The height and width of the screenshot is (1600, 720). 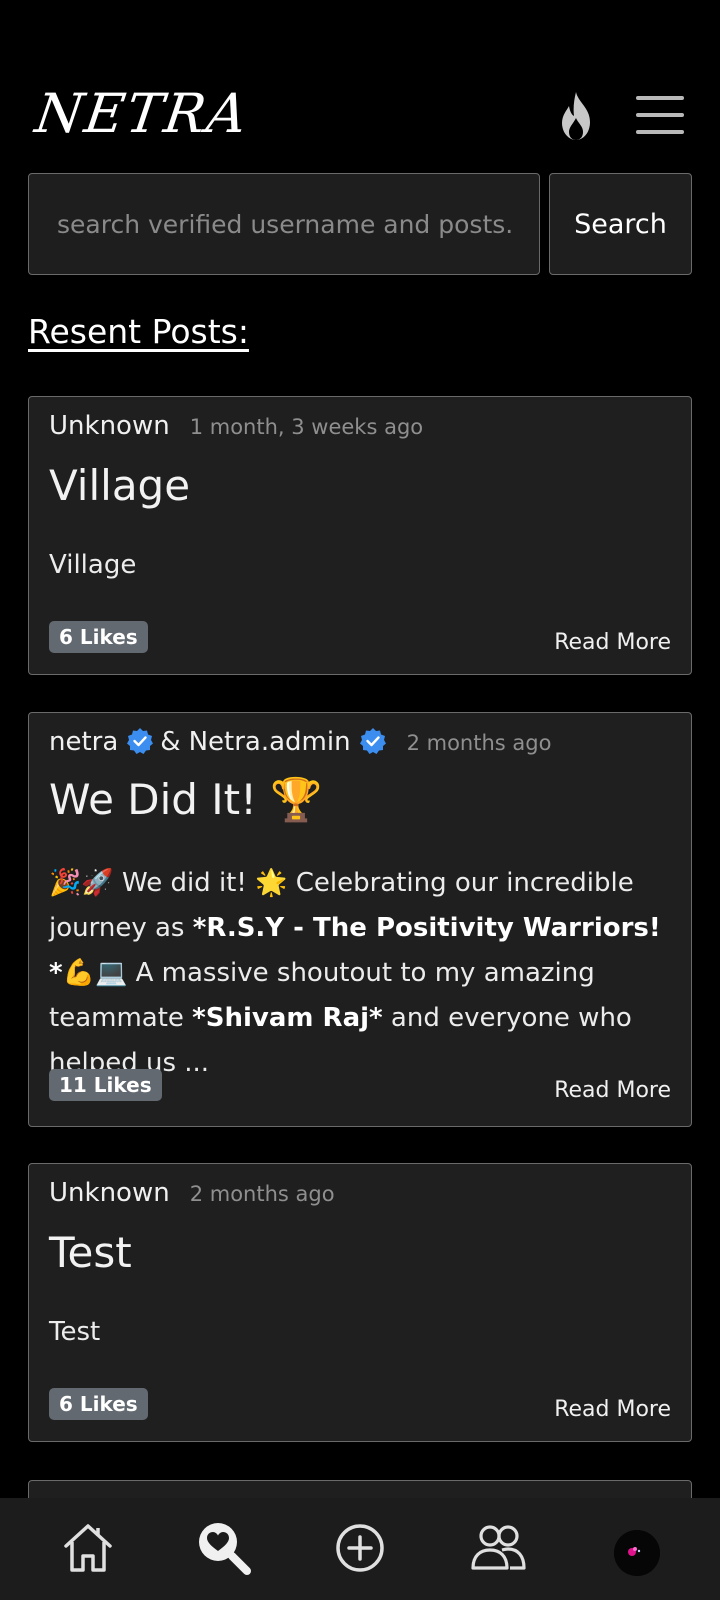 I want to click on hamburger-menu-icon, so click(x=660, y=115).